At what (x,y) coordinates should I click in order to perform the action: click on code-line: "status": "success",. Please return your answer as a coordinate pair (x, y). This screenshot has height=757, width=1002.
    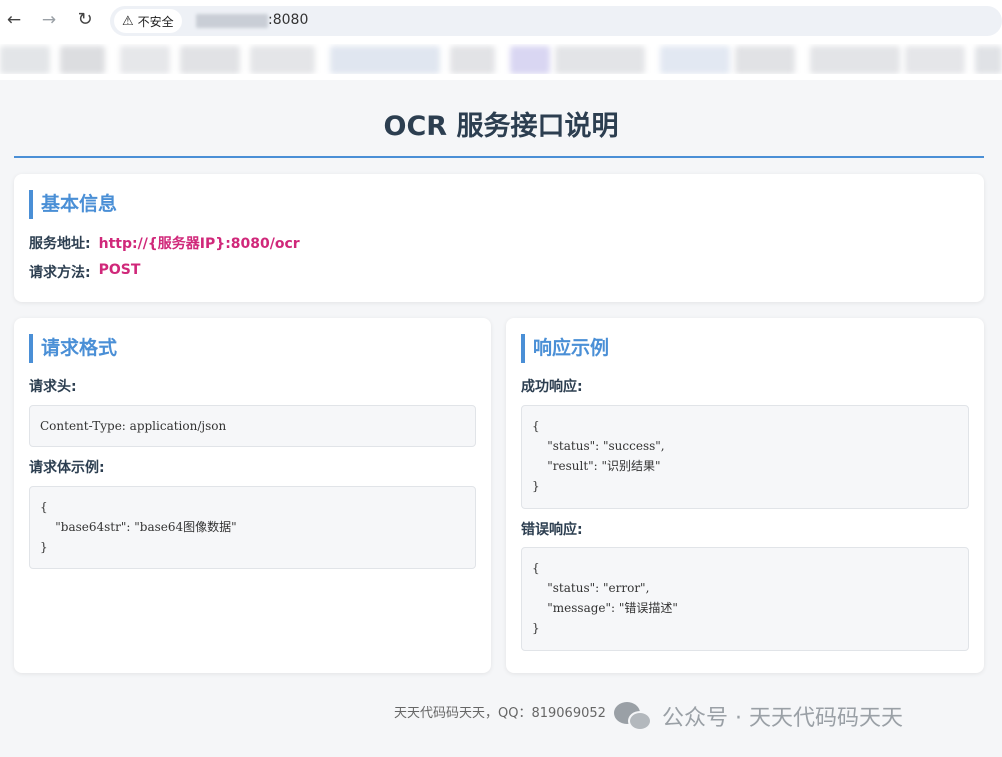
    Looking at the image, I should click on (598, 446).